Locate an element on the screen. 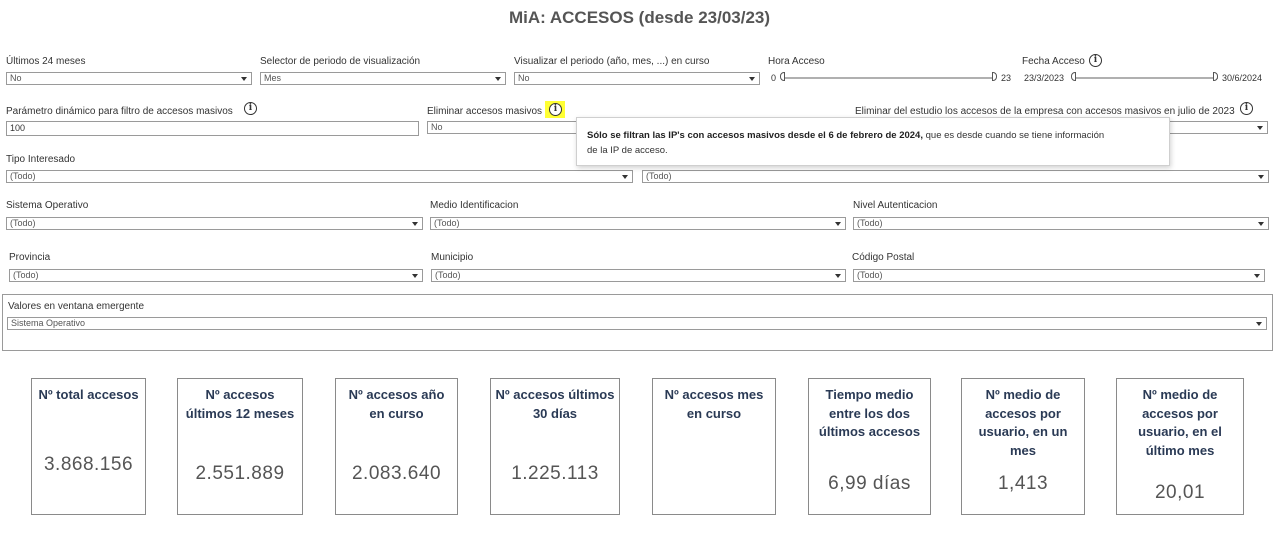  fecha-min: 23/3/2023 is located at coordinates (1044, 78).